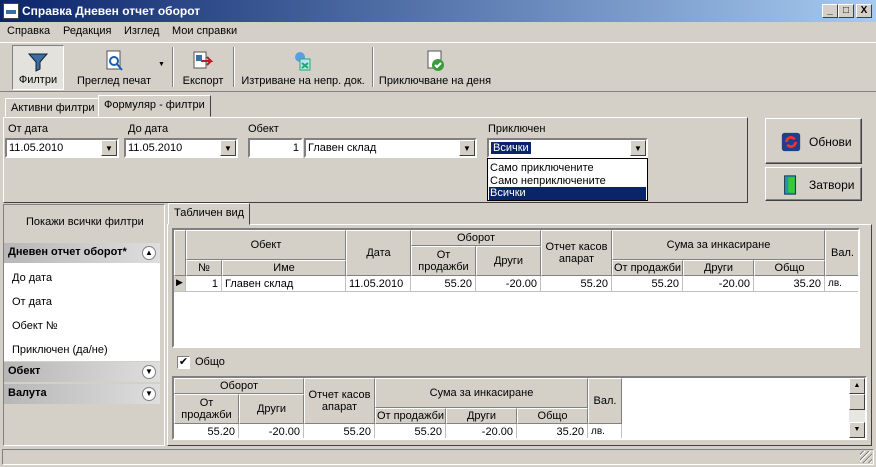  Describe the element at coordinates (481, 393) in the screenshot. I see `total-header-collect: Сума за инкасиране` at that location.